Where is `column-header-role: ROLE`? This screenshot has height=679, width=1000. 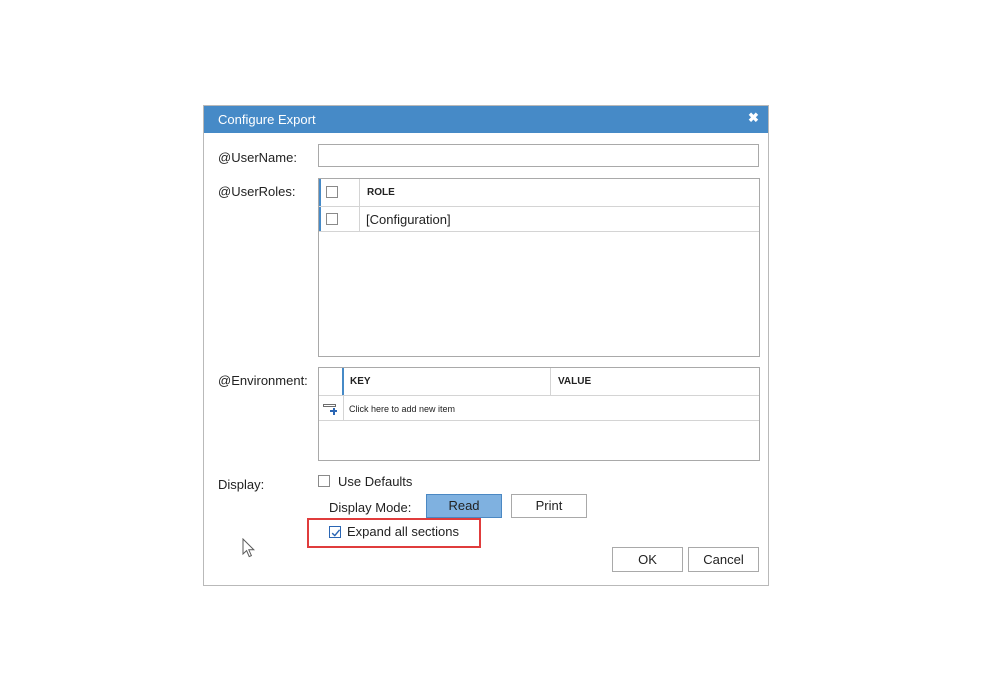 column-header-role: ROLE is located at coordinates (381, 192).